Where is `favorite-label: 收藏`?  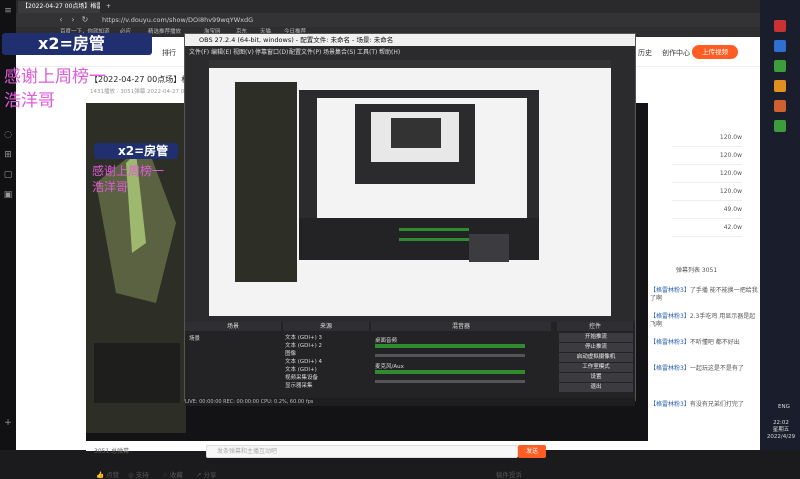 favorite-label: 收藏 is located at coordinates (176, 475).